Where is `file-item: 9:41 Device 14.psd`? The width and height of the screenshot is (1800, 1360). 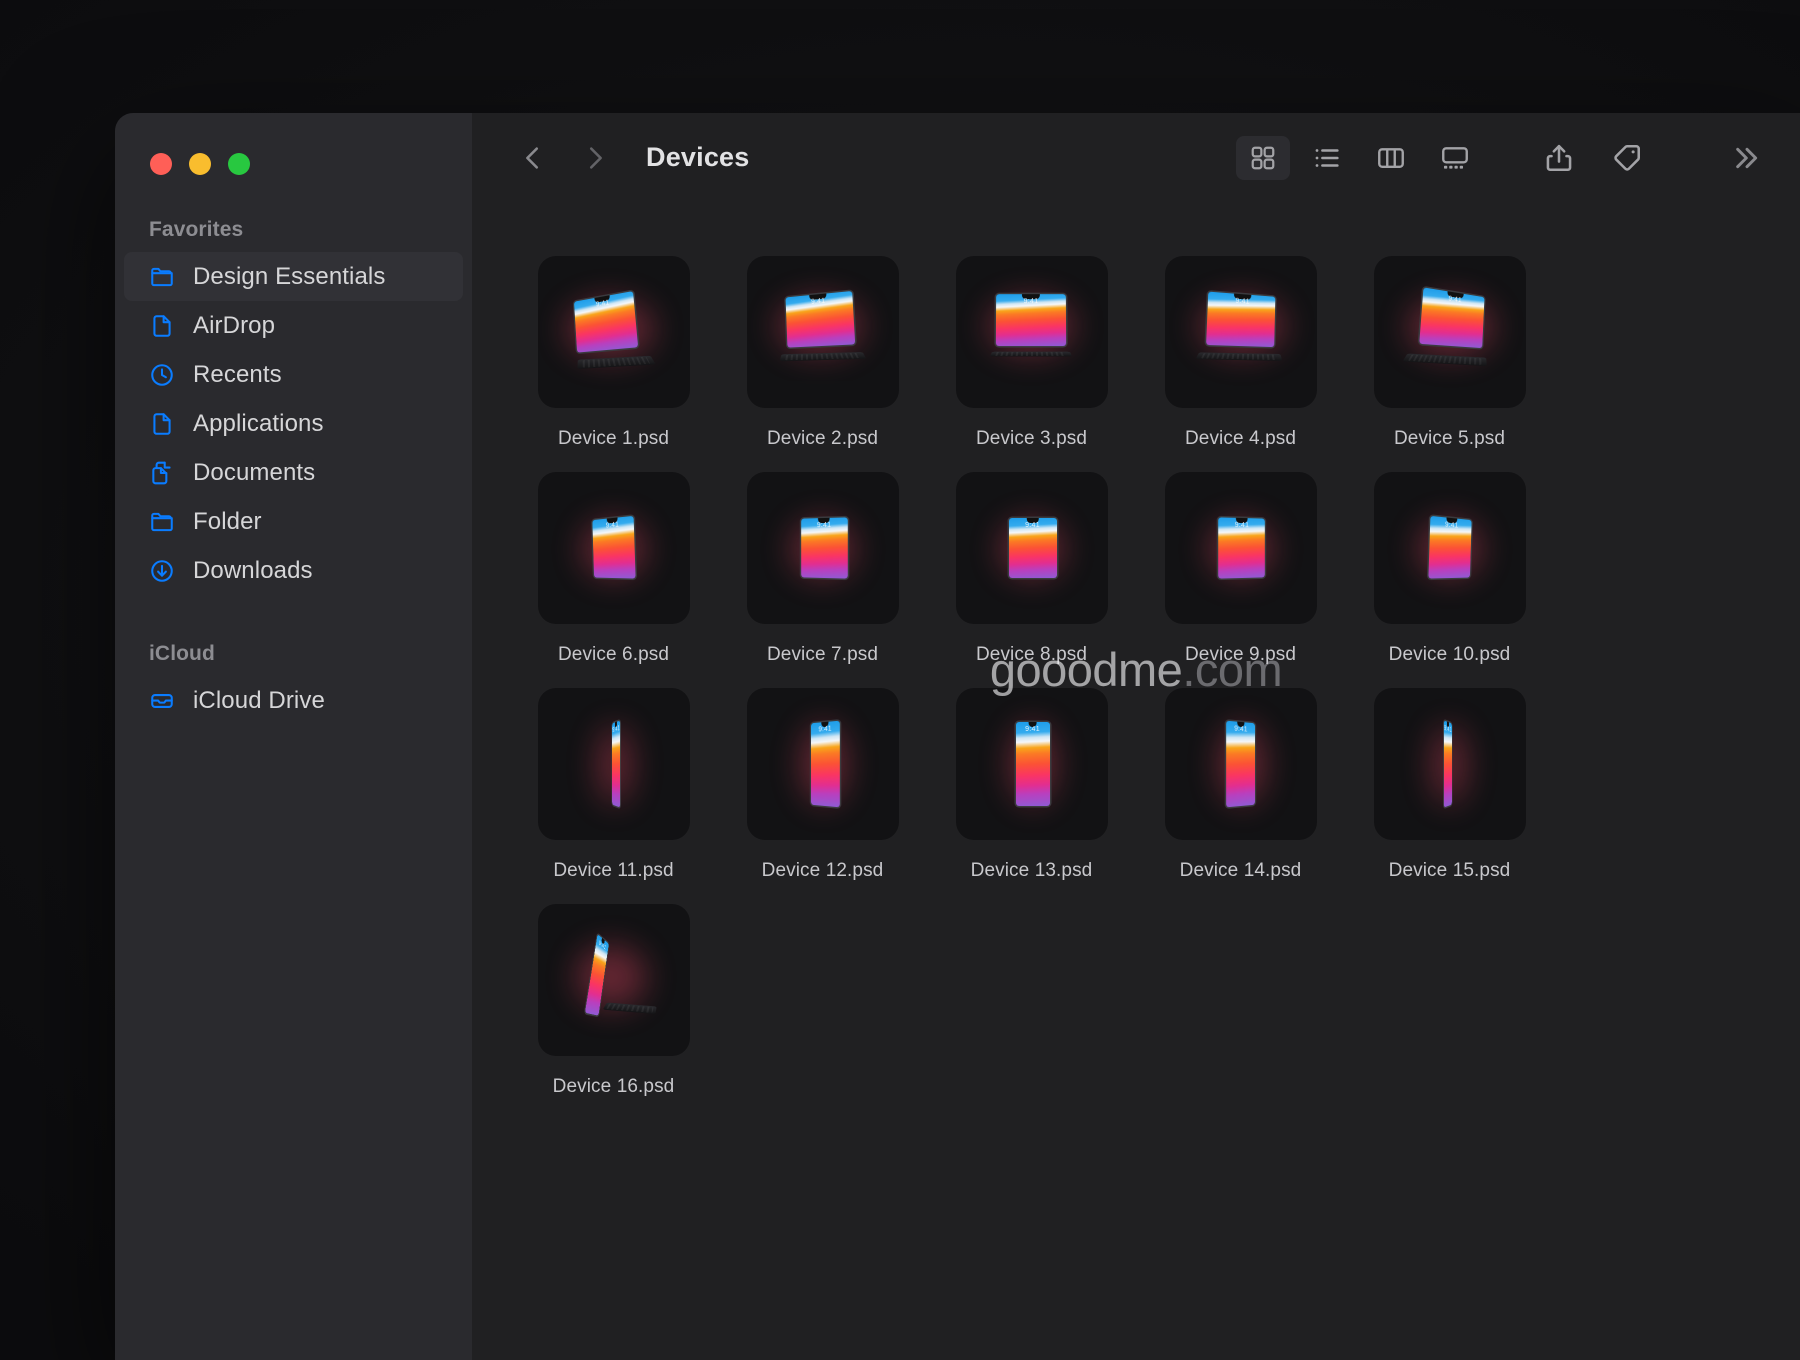 file-item: 9:41 Device 14.psd is located at coordinates (1240, 774).